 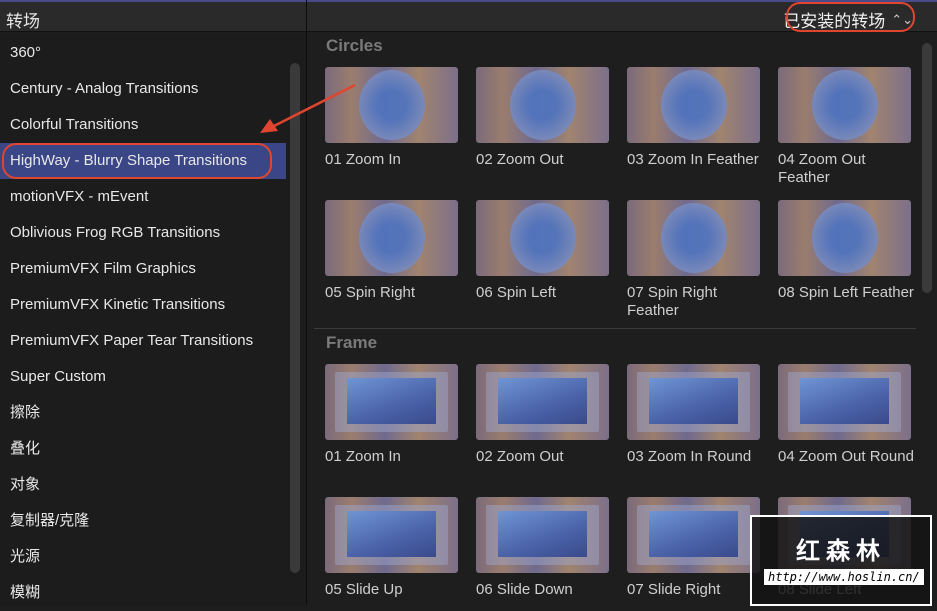 What do you see at coordinates (844, 577) in the screenshot?
I see `watermark-url: http://www.hoslin.cn/` at bounding box center [844, 577].